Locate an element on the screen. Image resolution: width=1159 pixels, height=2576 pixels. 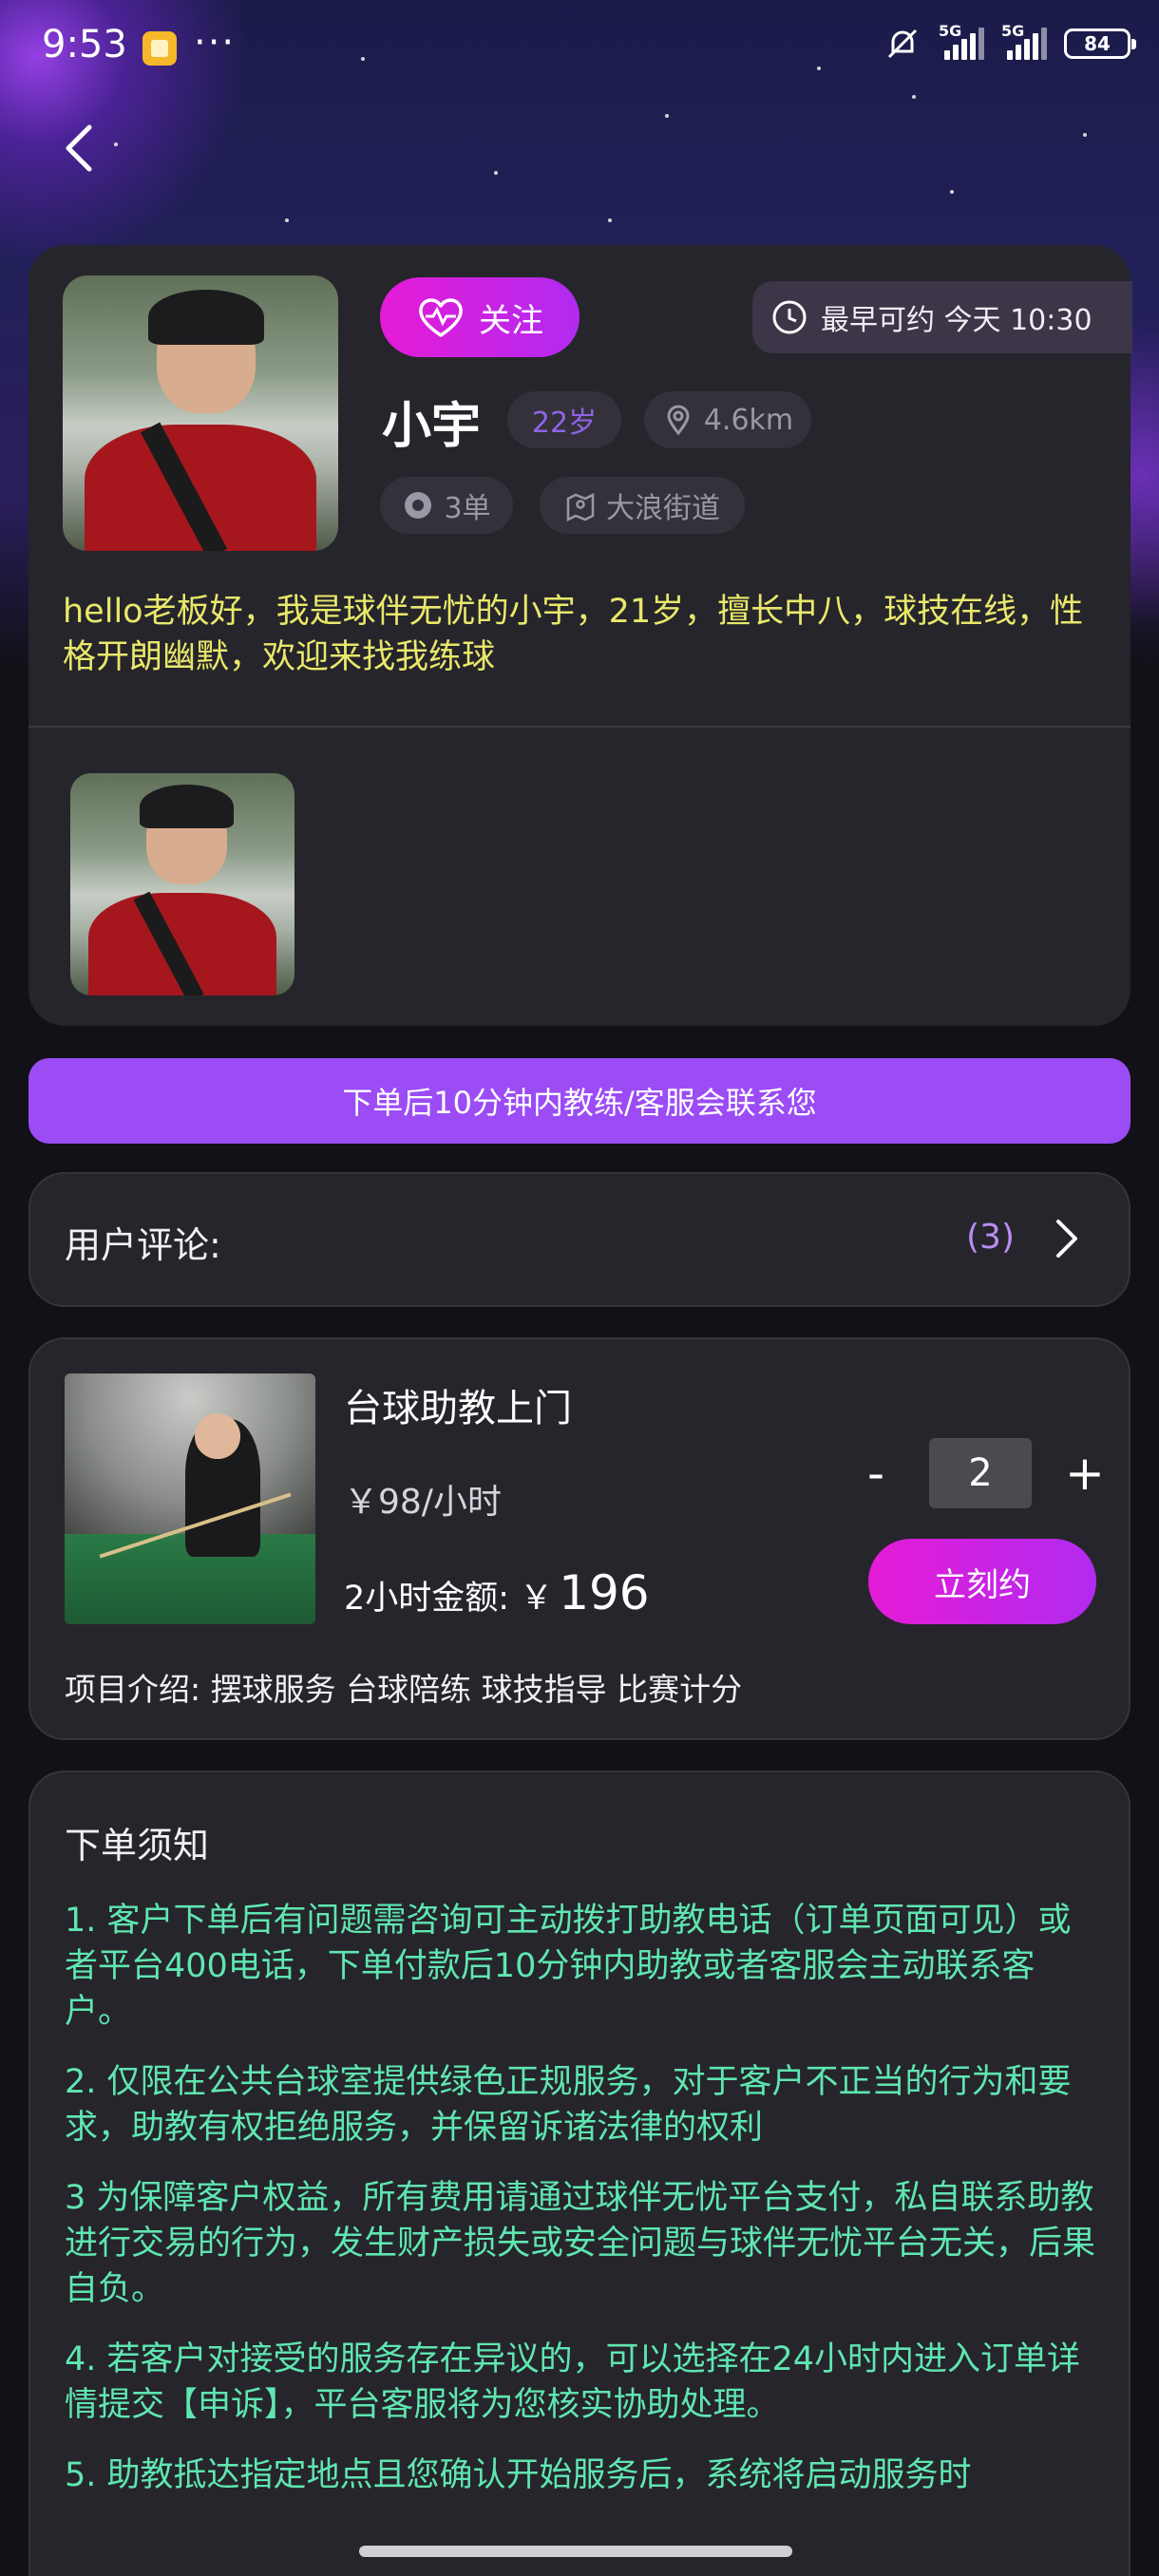
avatar is located at coordinates (200, 413).